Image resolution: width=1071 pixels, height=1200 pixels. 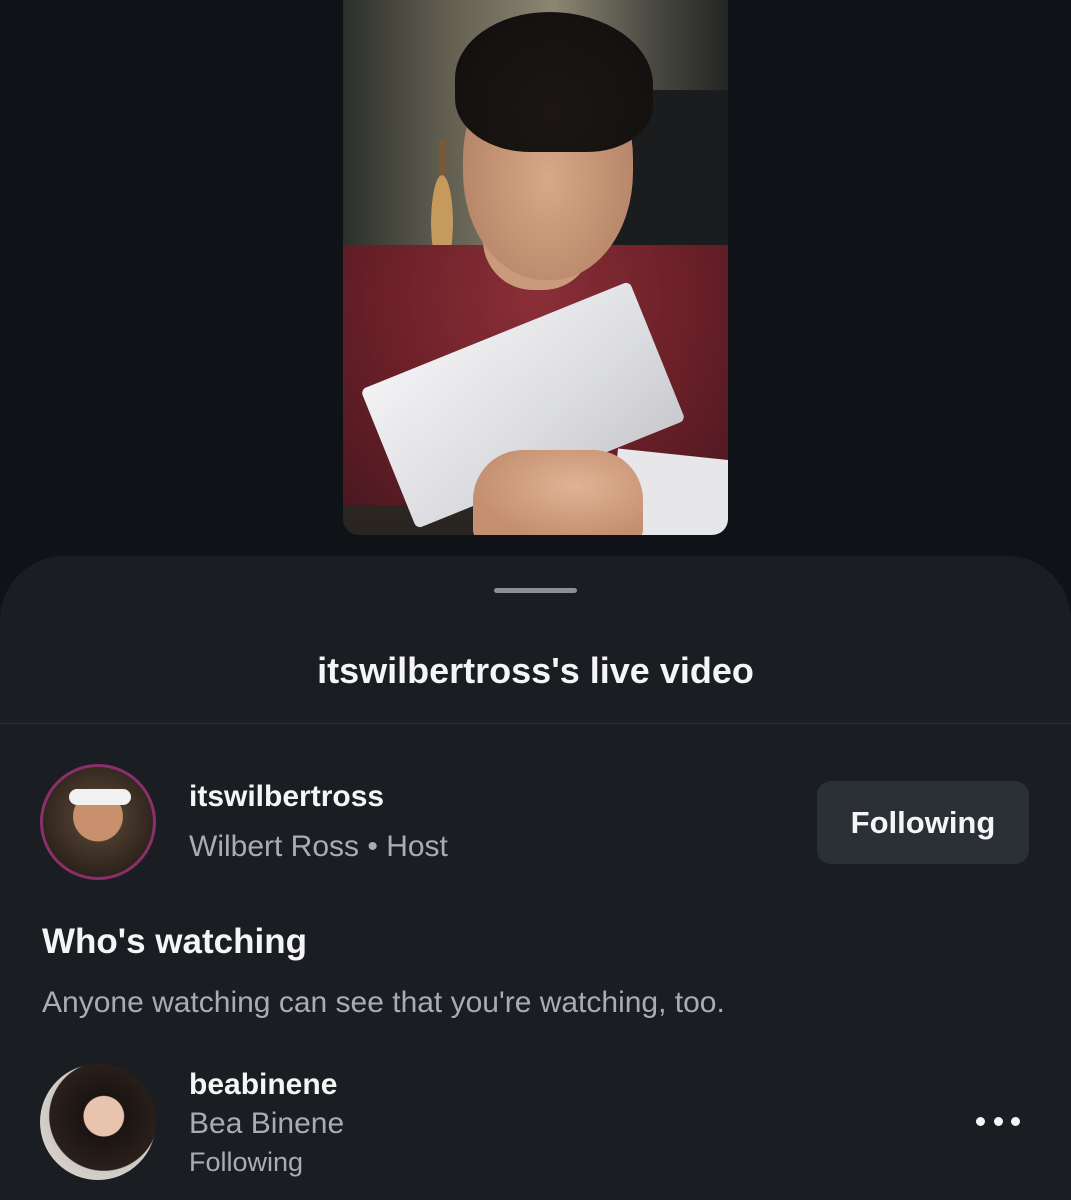 I want to click on video-guitar, so click(x=442, y=195).